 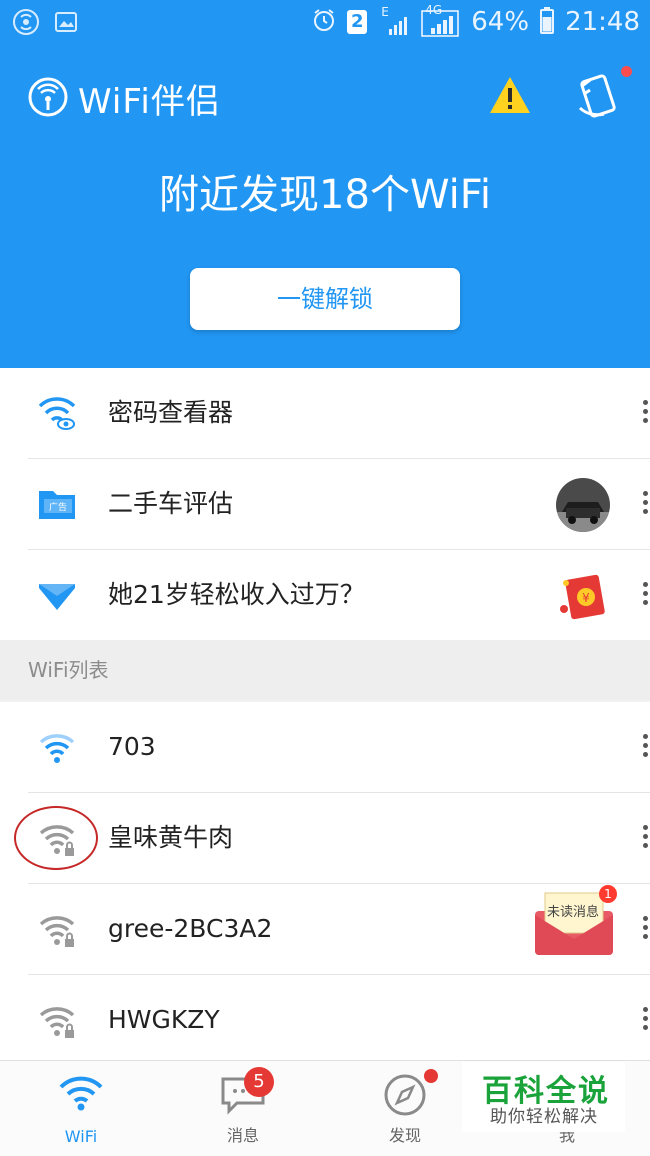 What do you see at coordinates (81, 1136) in the screenshot?
I see `tab-label: WiFi` at bounding box center [81, 1136].